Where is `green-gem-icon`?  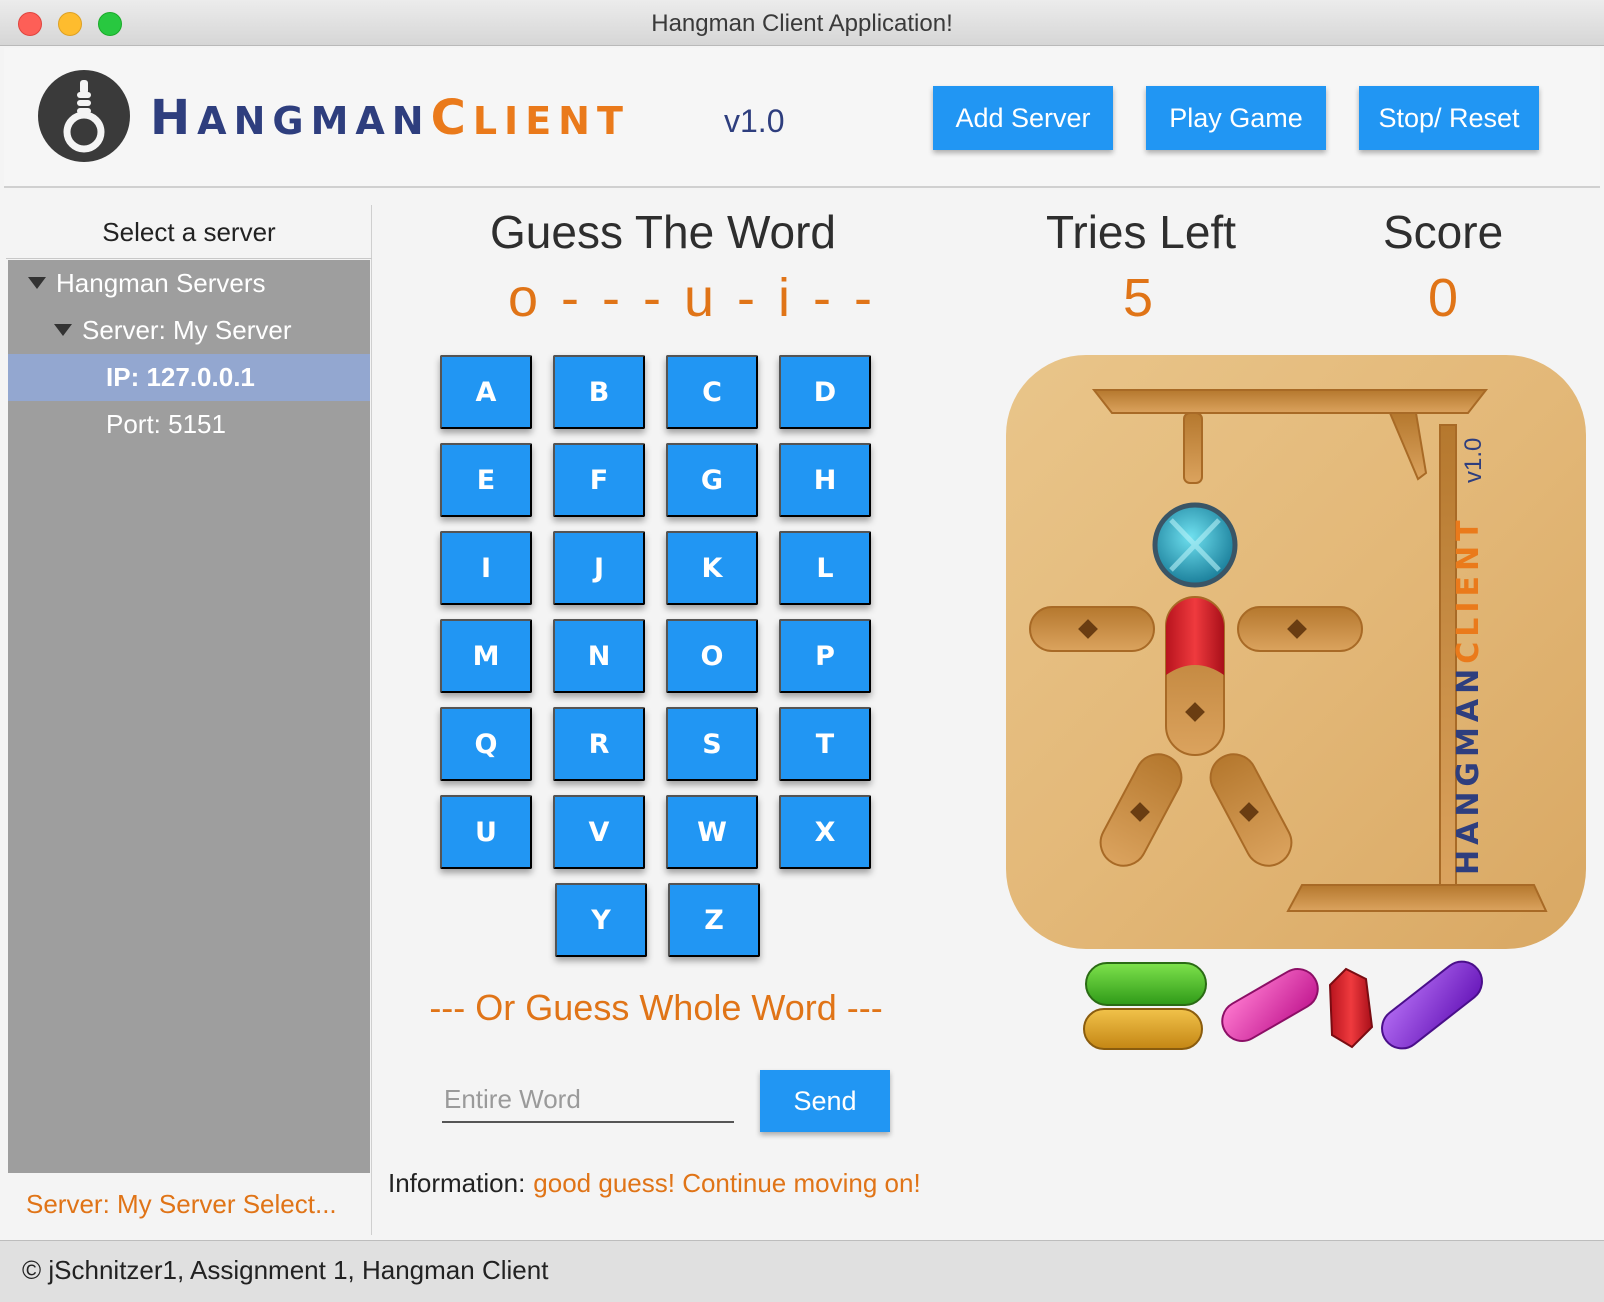 green-gem-icon is located at coordinates (1146, 984).